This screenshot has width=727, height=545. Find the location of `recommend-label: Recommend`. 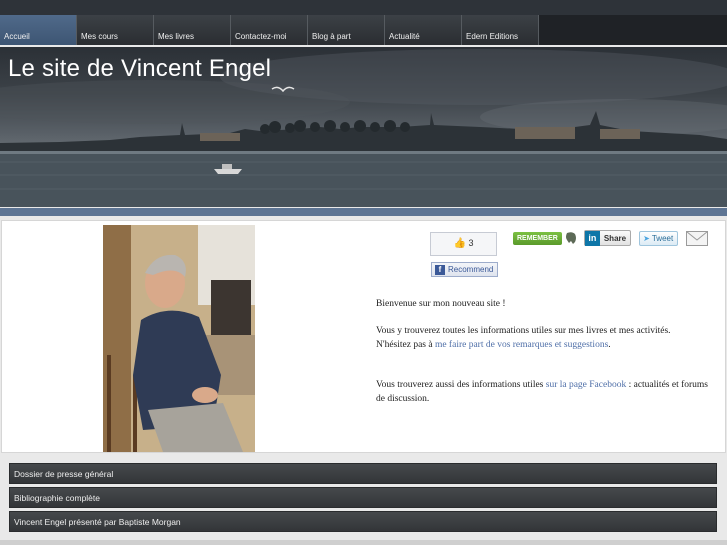

recommend-label: Recommend is located at coordinates (471, 270).